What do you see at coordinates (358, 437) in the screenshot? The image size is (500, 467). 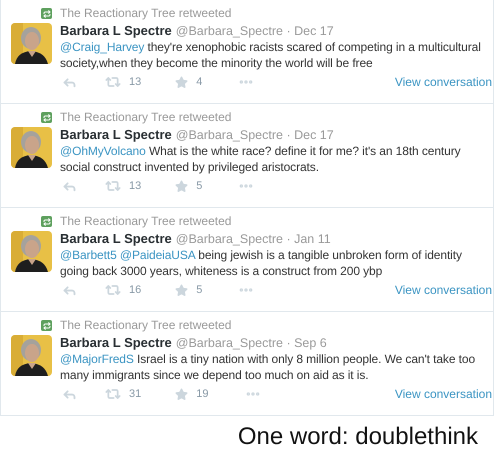 I see `caption-text: One word: doublethink` at bounding box center [358, 437].